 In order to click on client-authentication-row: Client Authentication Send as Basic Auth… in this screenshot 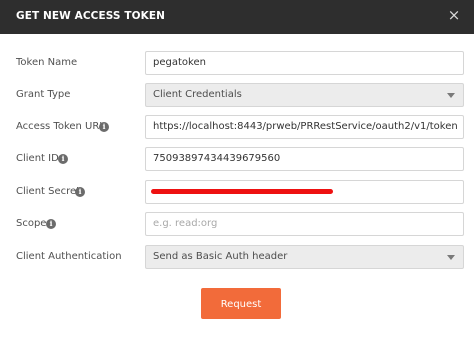, I will do `click(237, 258)`.